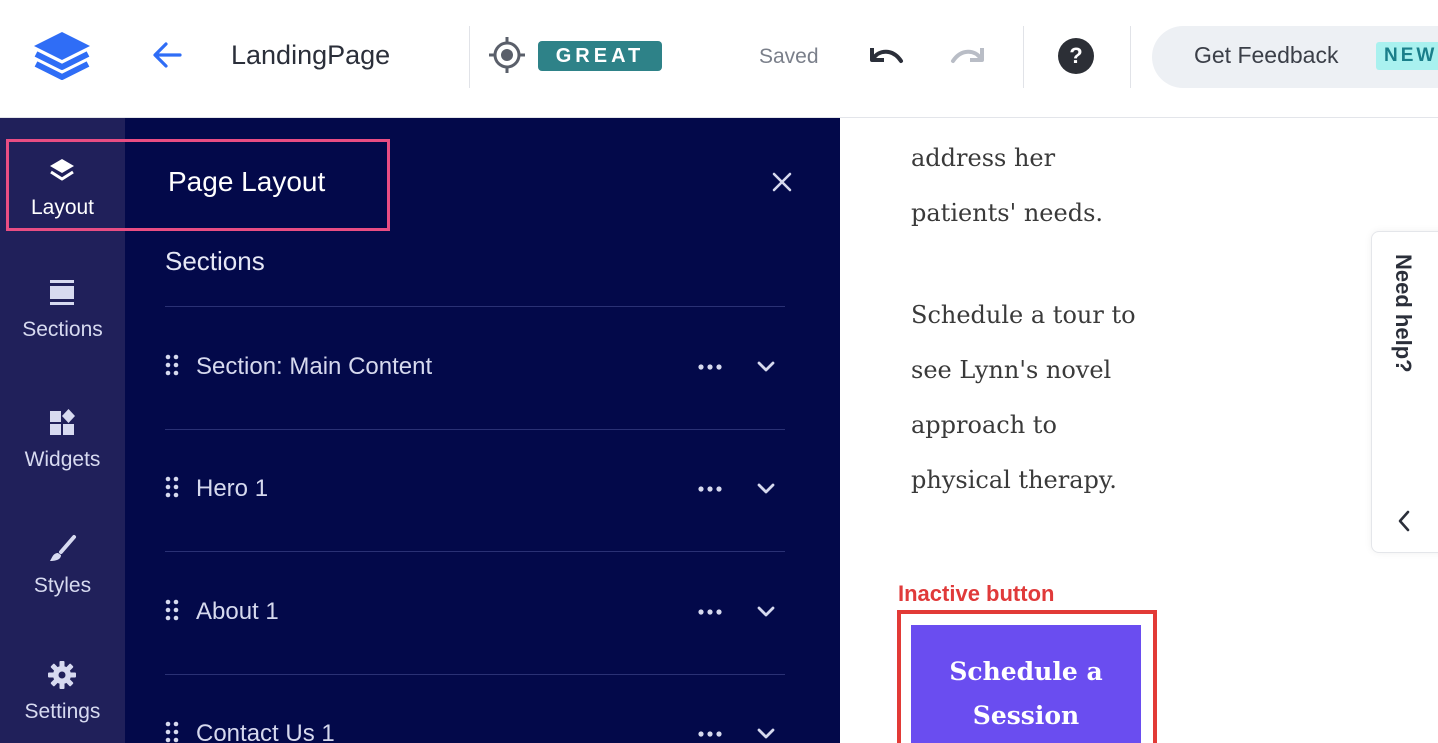 This screenshot has height=743, width=1438. I want to click on target-icon, so click(507, 55).